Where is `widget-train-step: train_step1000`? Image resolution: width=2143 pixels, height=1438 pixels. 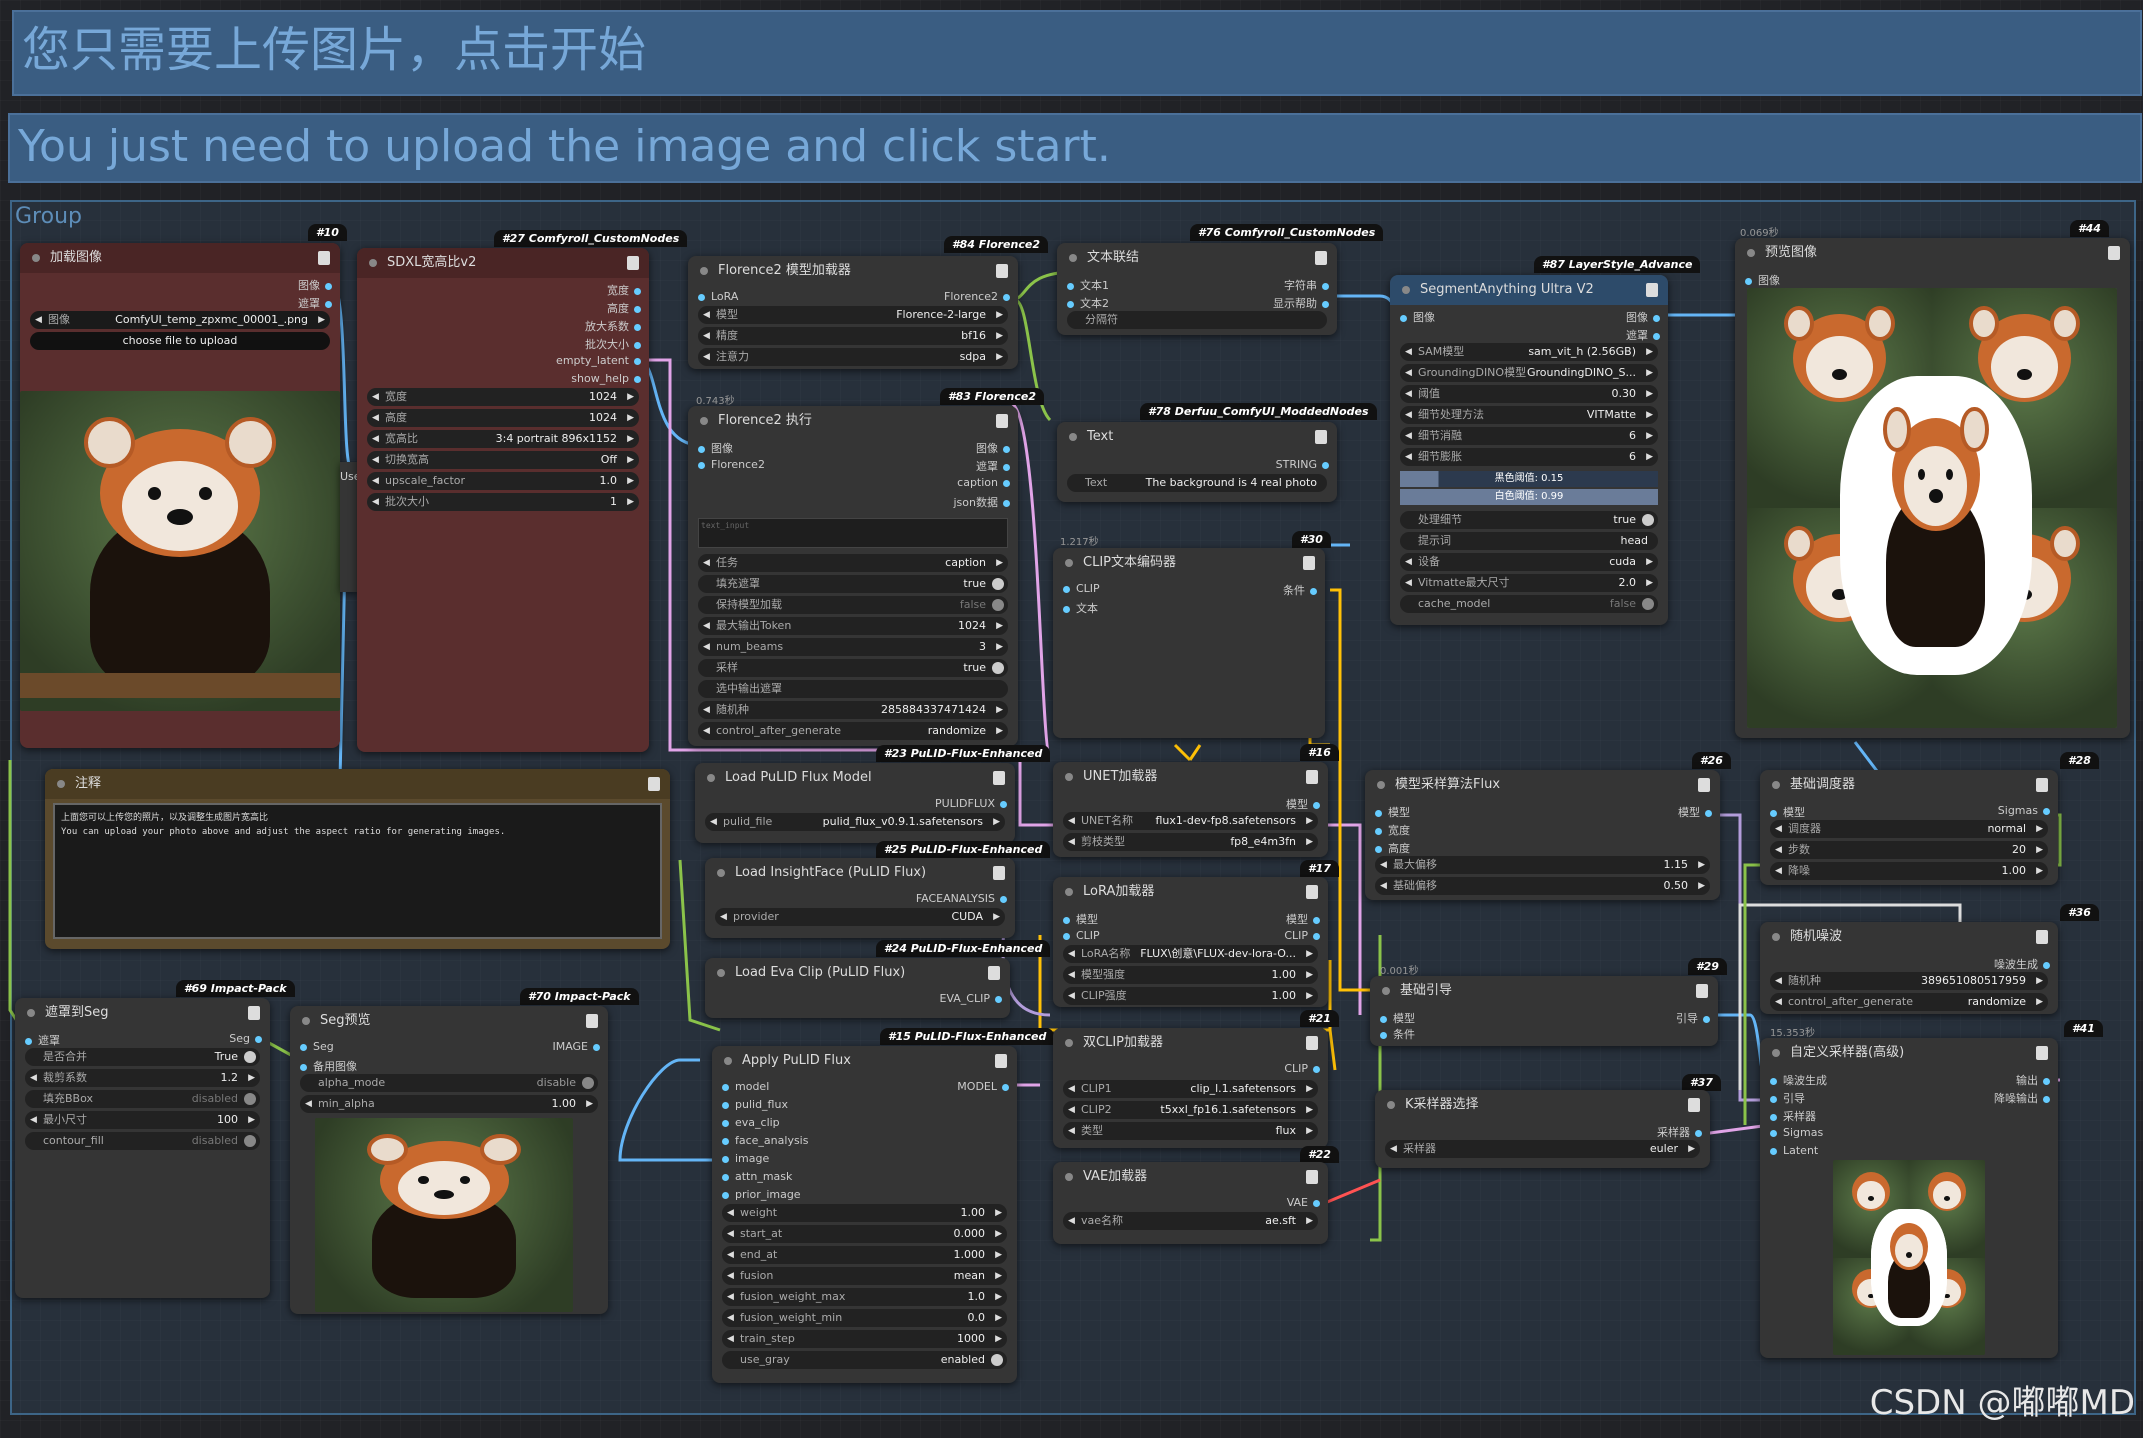
widget-train-step: train_step1000 is located at coordinates (864, 1339).